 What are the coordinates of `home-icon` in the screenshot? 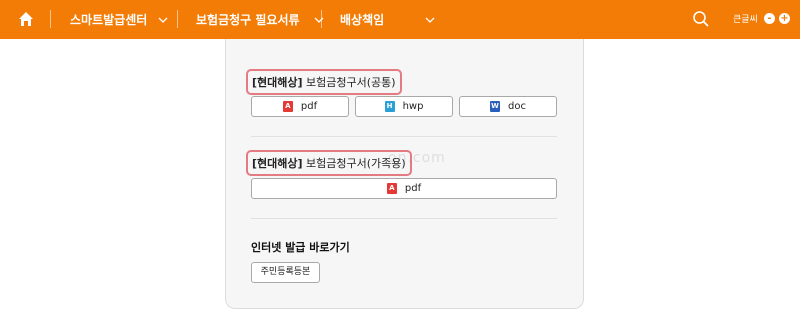 It's located at (26, 19).